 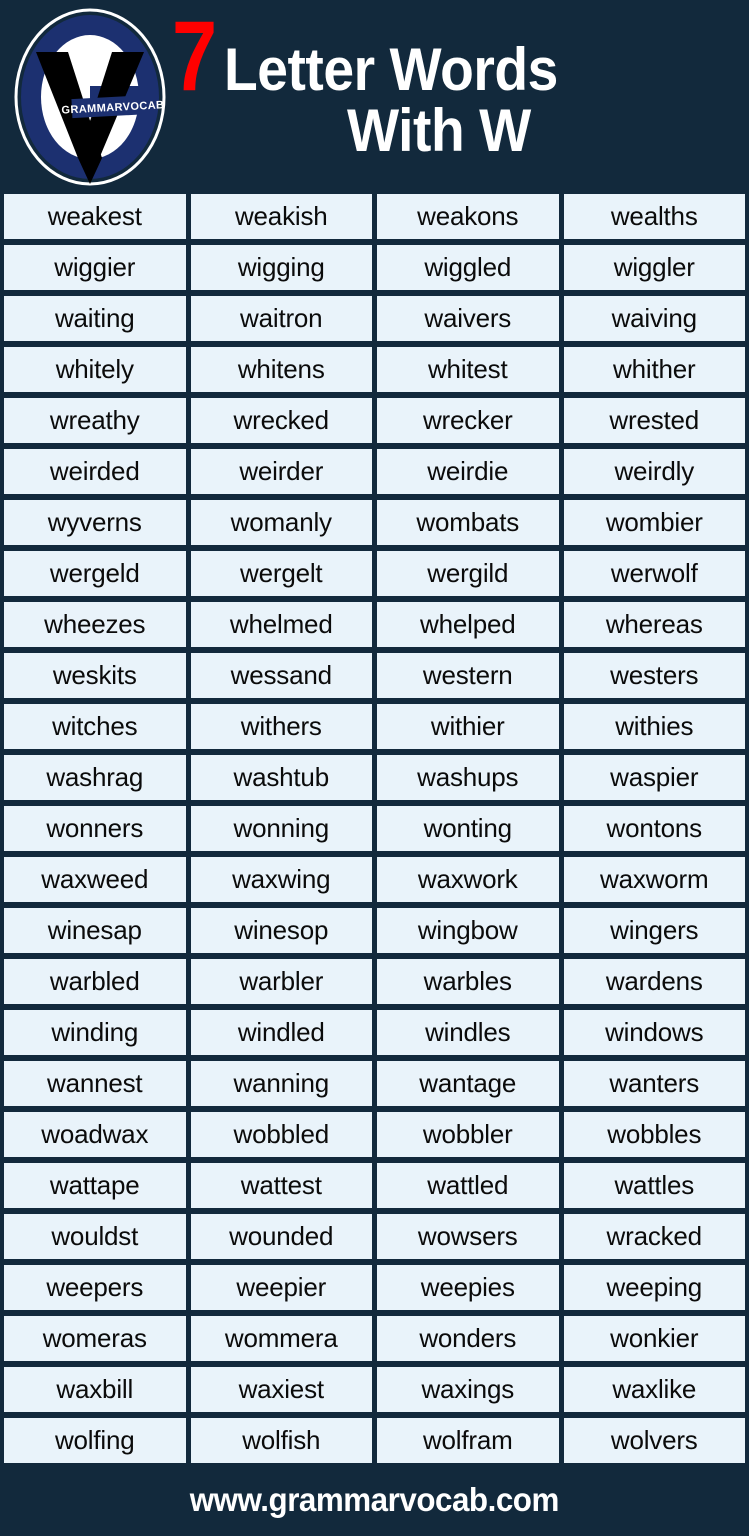 What do you see at coordinates (468, 420) in the screenshot?
I see `word-cell: wrecker` at bounding box center [468, 420].